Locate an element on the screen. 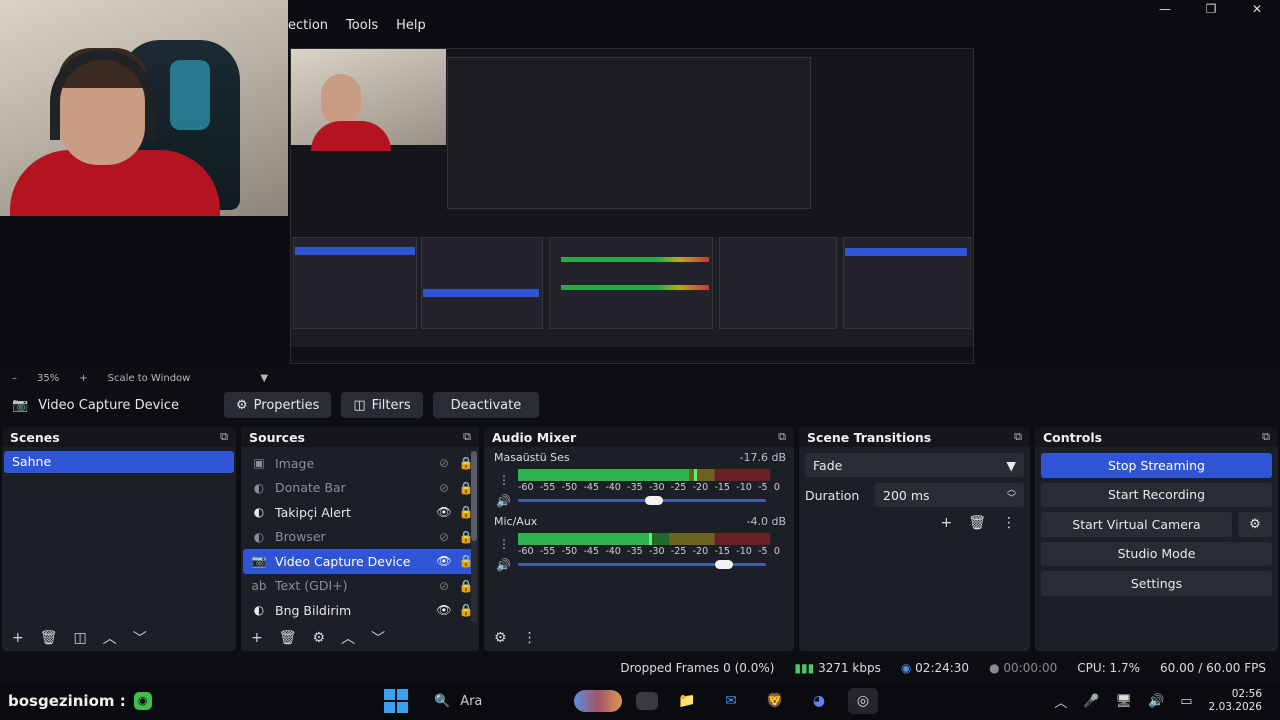 The height and width of the screenshot is (720, 1280). deactivate-button: Deactivate is located at coordinates (486, 405).